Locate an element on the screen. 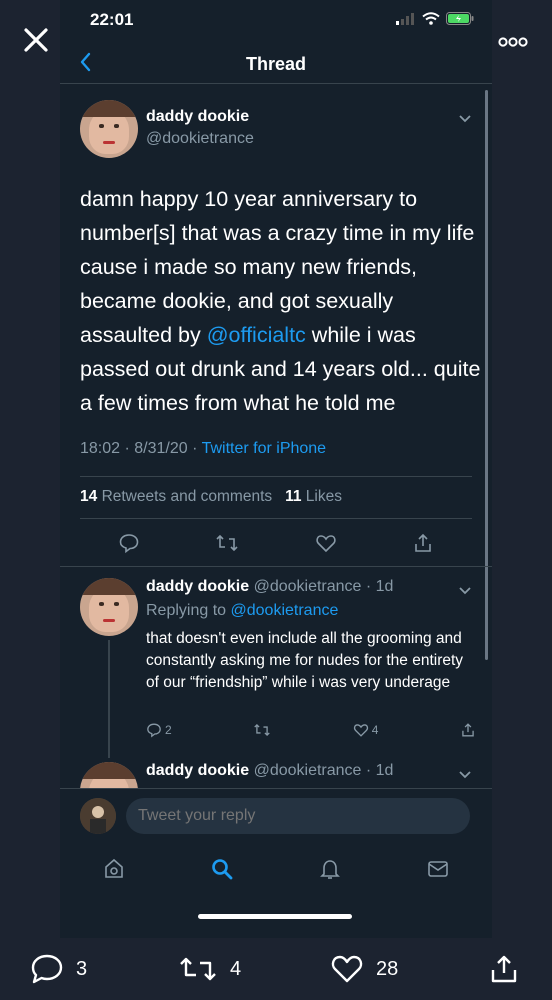  retweet-button: 4 is located at coordinates (209, 969).